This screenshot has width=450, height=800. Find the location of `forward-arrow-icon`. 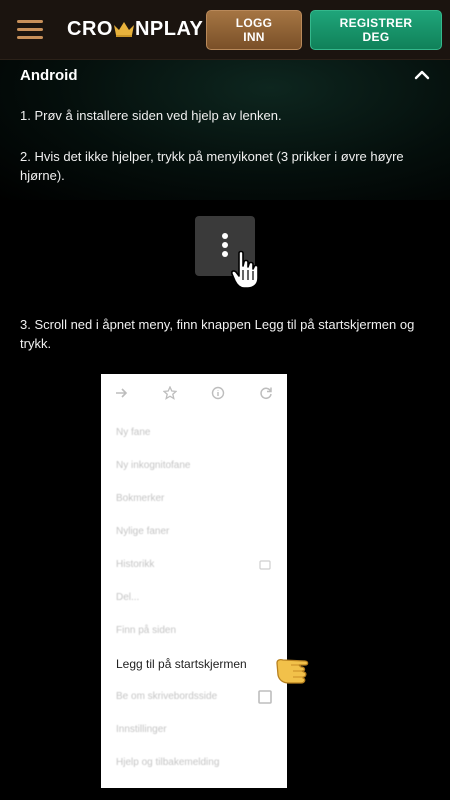

forward-arrow-icon is located at coordinates (122, 393).